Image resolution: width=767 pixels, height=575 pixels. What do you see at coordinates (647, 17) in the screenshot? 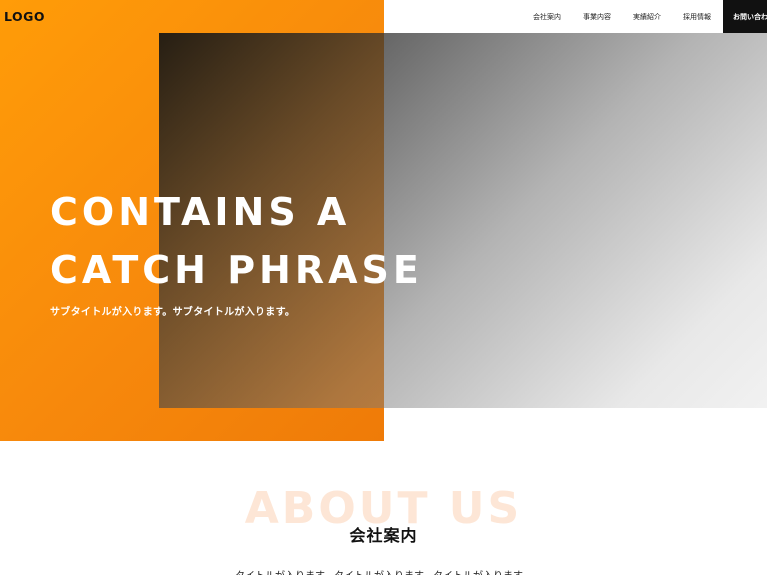
I see `nav-item-works: 実績紹介` at bounding box center [647, 17].